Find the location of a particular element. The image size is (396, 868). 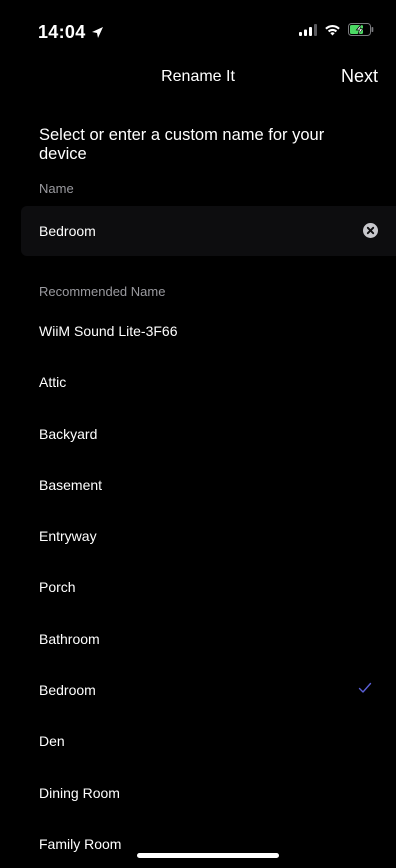

status-time-text: 14:04 is located at coordinates (62, 32).